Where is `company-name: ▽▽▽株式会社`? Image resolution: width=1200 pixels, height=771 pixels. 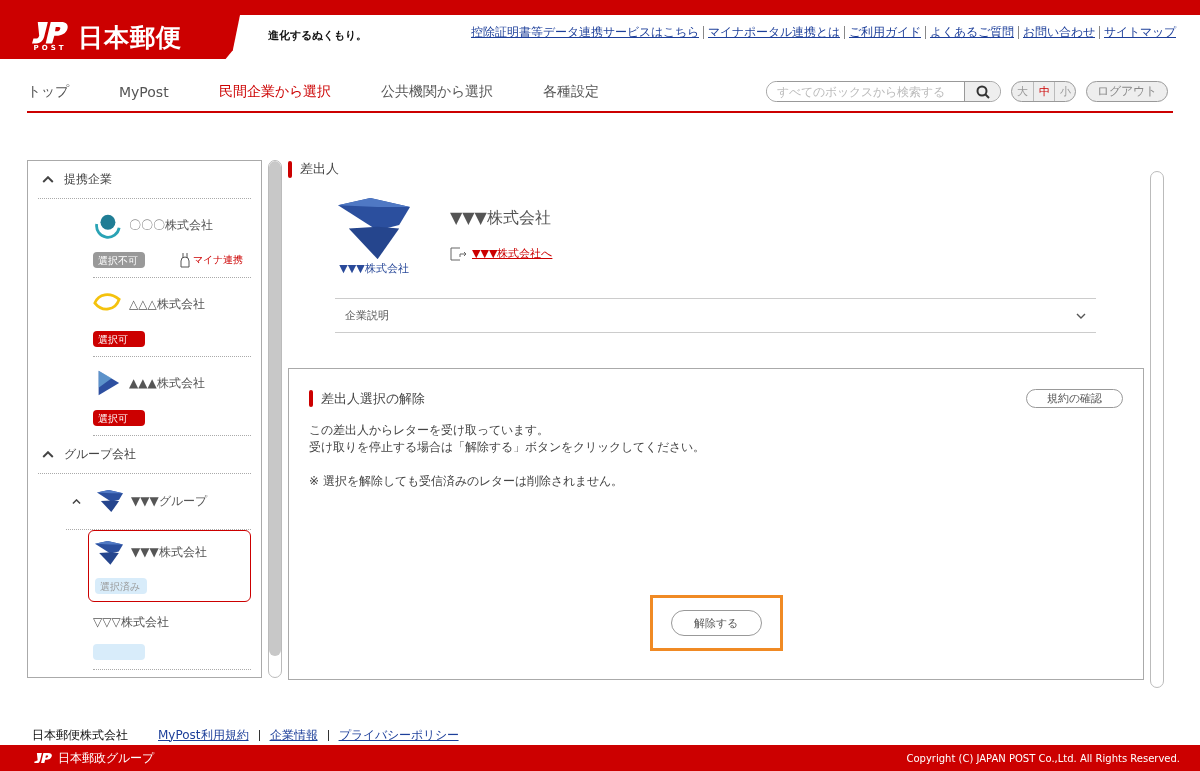 company-name: ▽▽▽株式会社 is located at coordinates (131, 622).